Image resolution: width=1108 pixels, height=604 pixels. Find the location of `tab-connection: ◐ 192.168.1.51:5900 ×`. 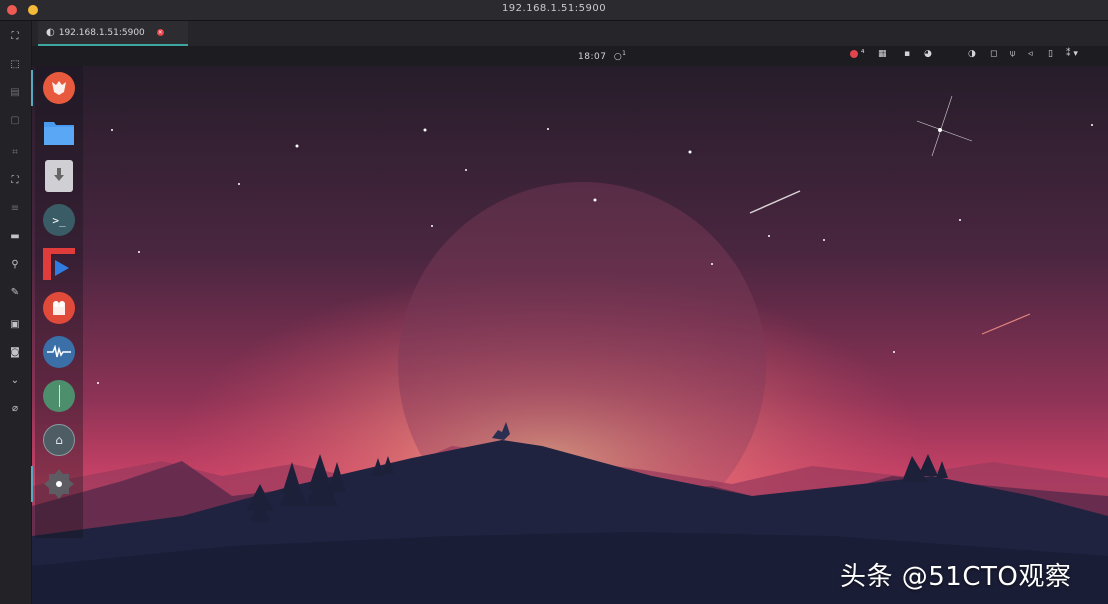

tab-connection: ◐ 192.168.1.51:5900 × is located at coordinates (113, 33).